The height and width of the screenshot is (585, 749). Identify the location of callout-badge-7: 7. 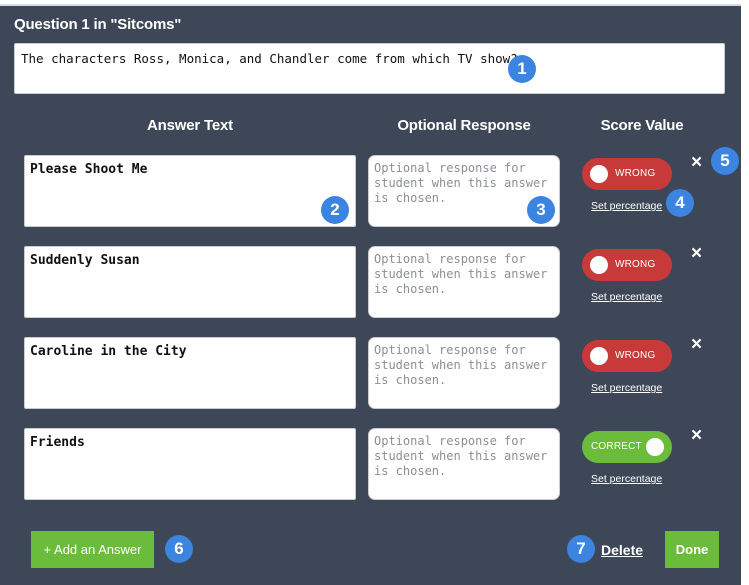
(581, 549).